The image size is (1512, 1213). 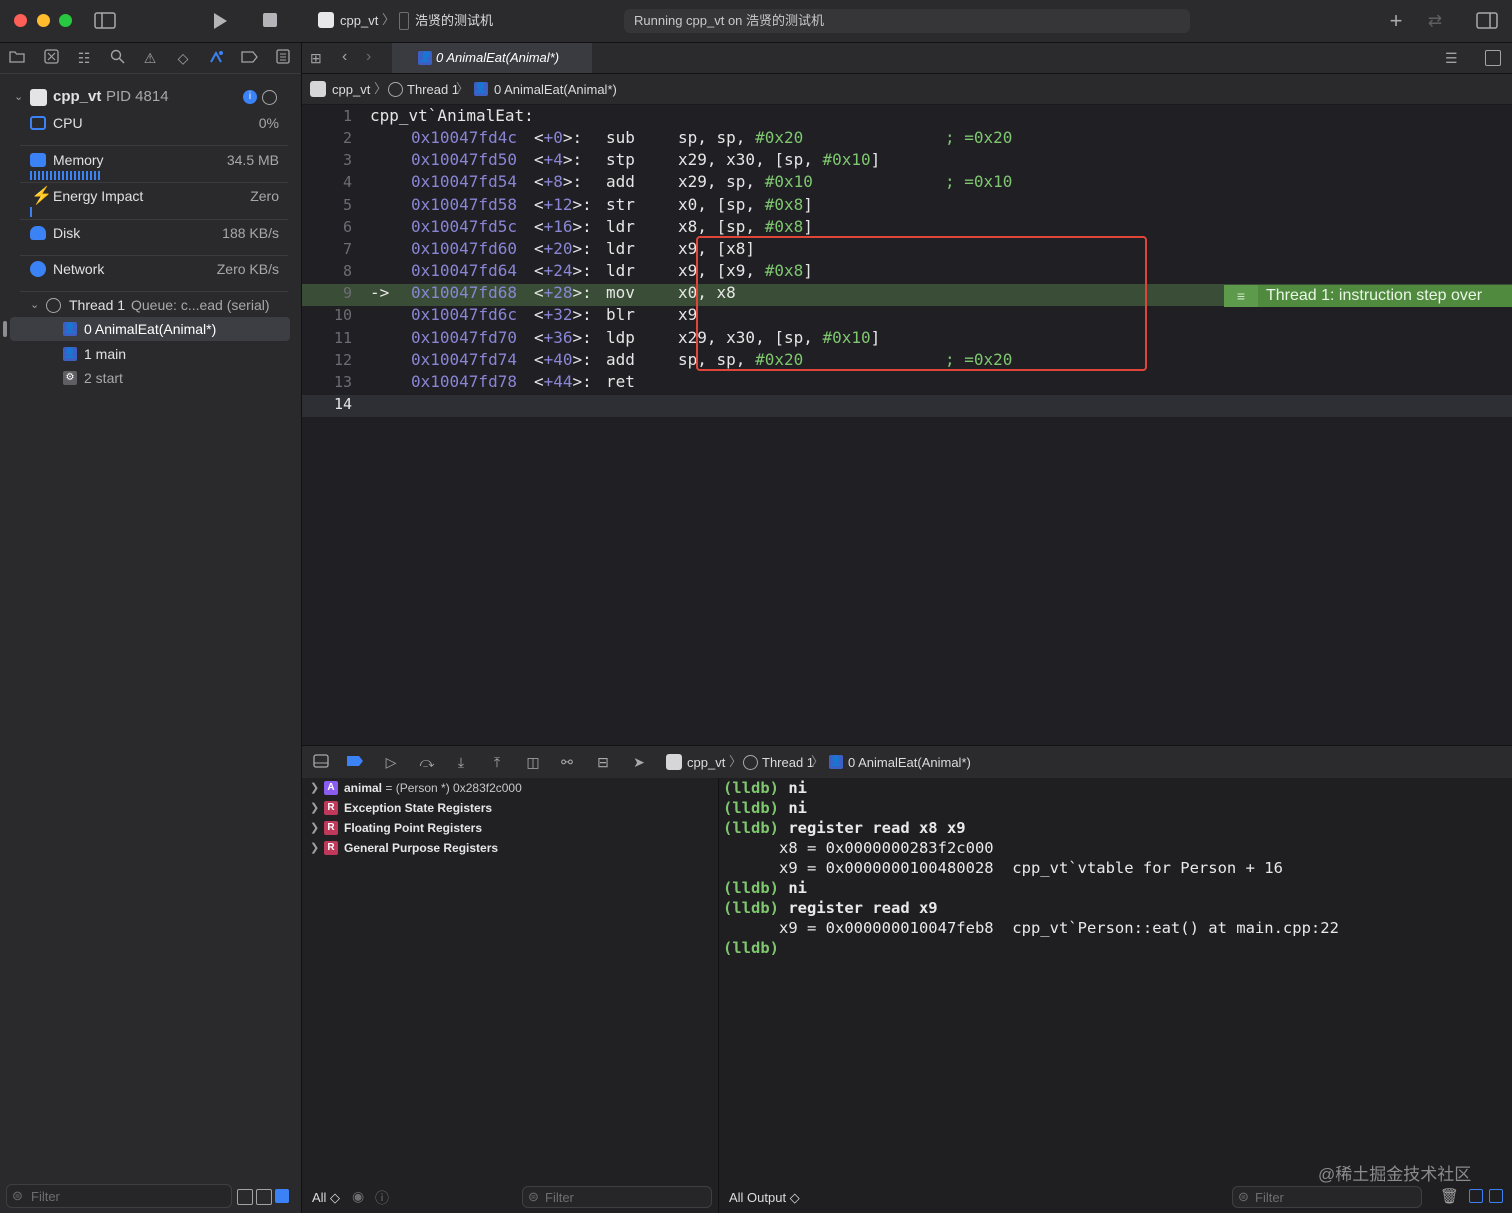 What do you see at coordinates (1327, 1197) in the screenshot?
I see `console-filter-input: Filter` at bounding box center [1327, 1197].